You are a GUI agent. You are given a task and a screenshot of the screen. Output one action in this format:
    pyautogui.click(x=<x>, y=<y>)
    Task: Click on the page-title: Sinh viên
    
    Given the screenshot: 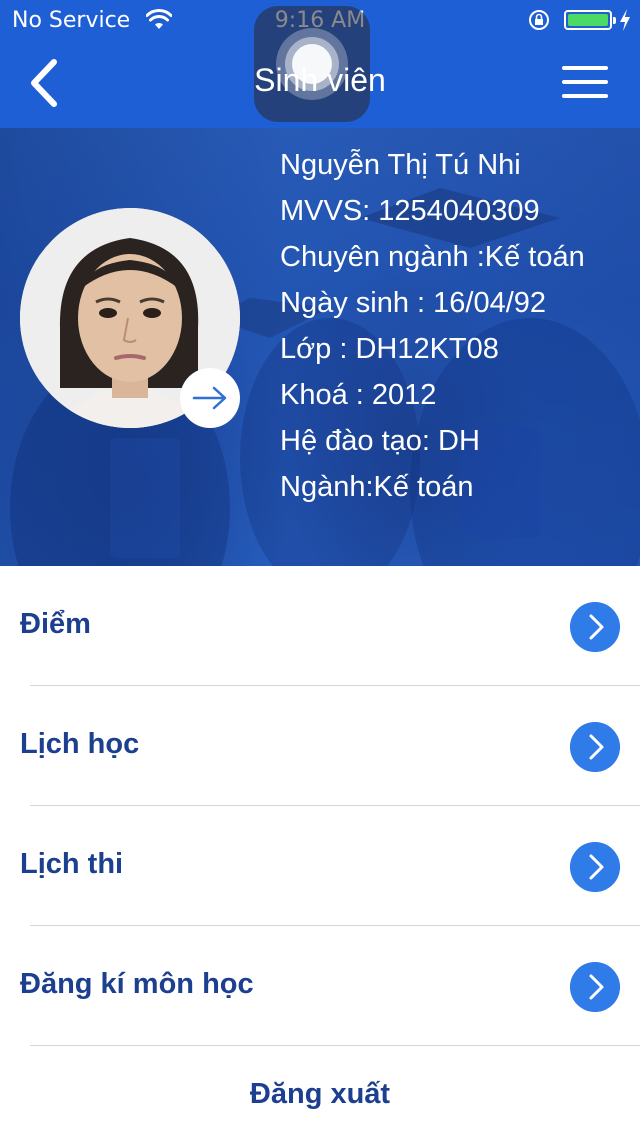 What is the action you would take?
    pyautogui.click(x=320, y=80)
    